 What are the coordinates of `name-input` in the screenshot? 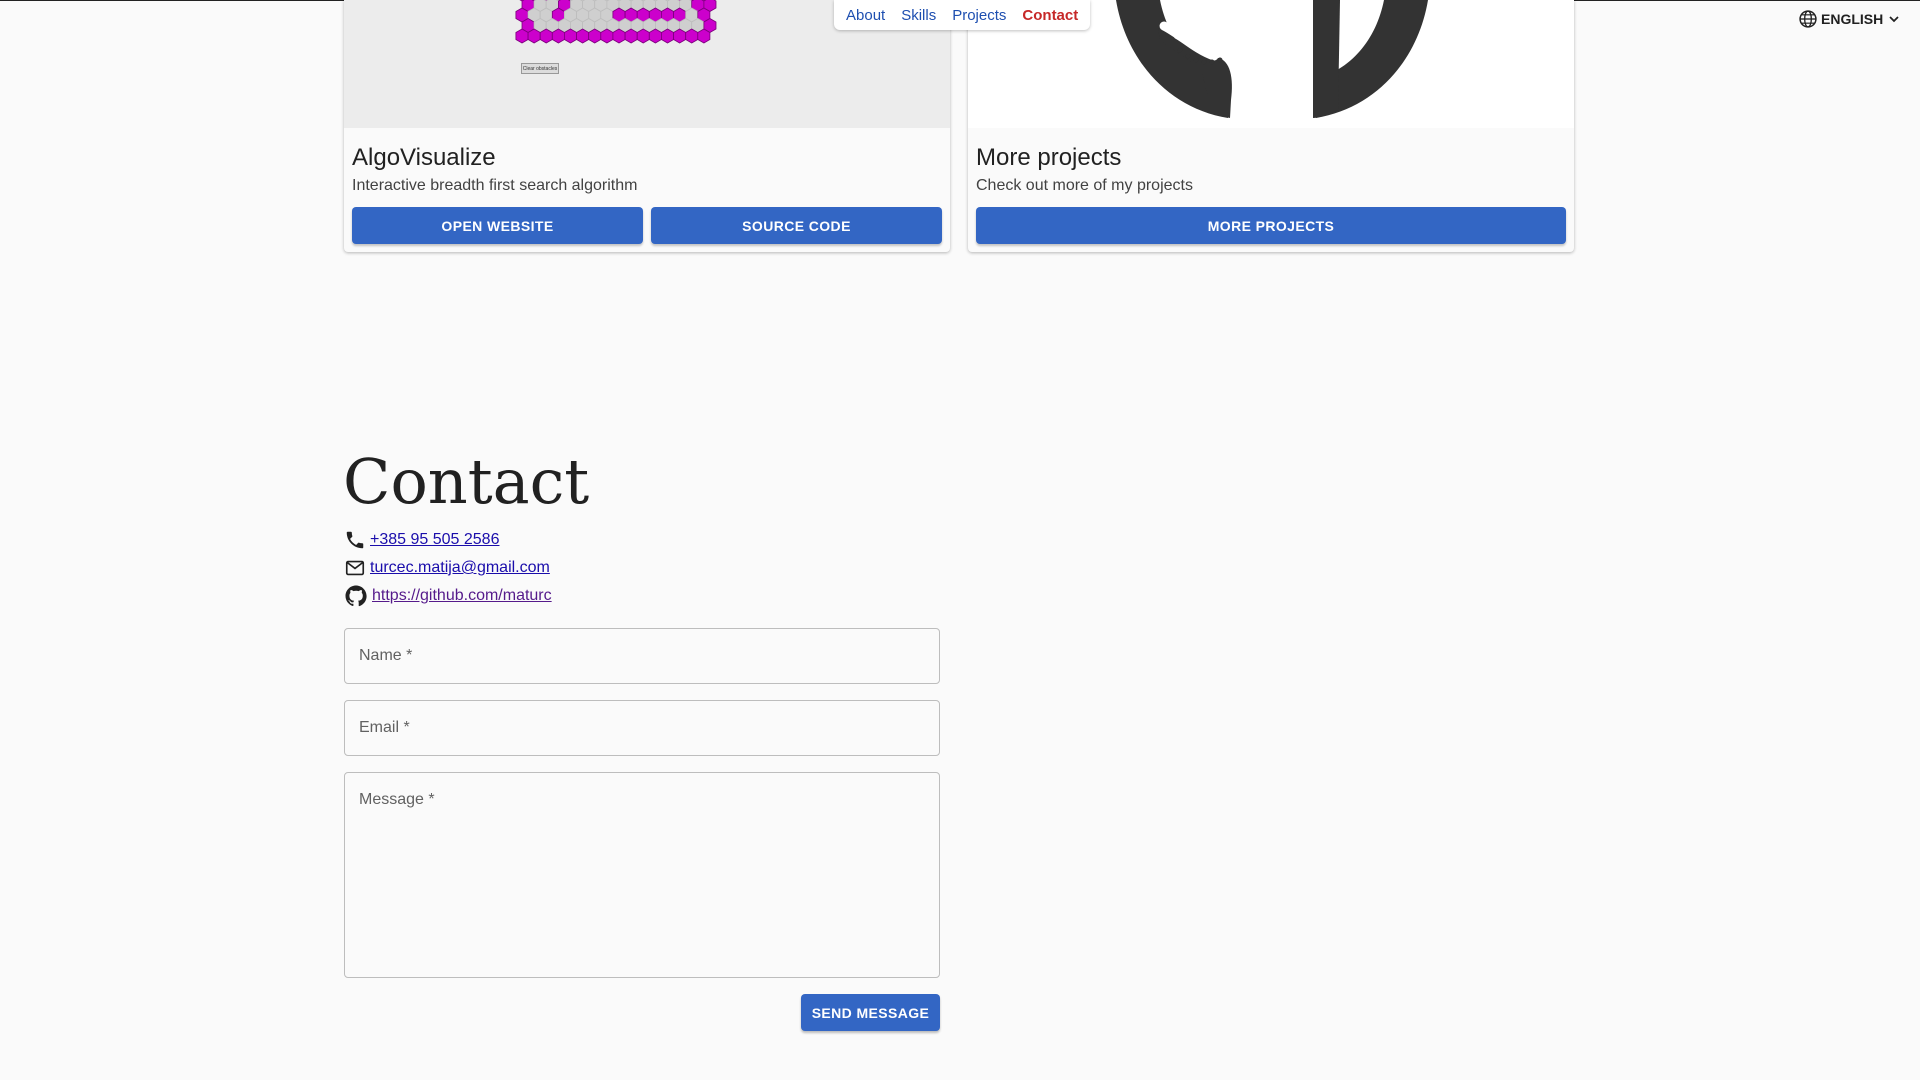 It's located at (644, 657).